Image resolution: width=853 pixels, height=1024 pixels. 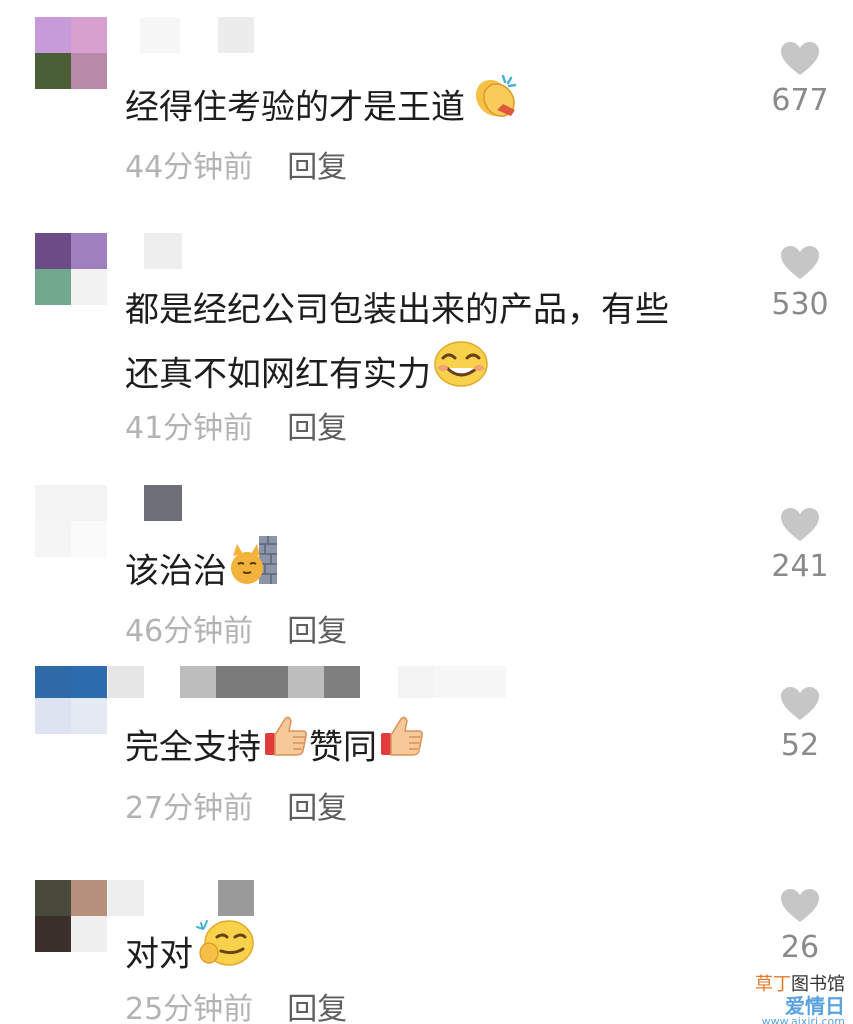 What do you see at coordinates (189, 428) in the screenshot?
I see `comment-time: 41分钟前` at bounding box center [189, 428].